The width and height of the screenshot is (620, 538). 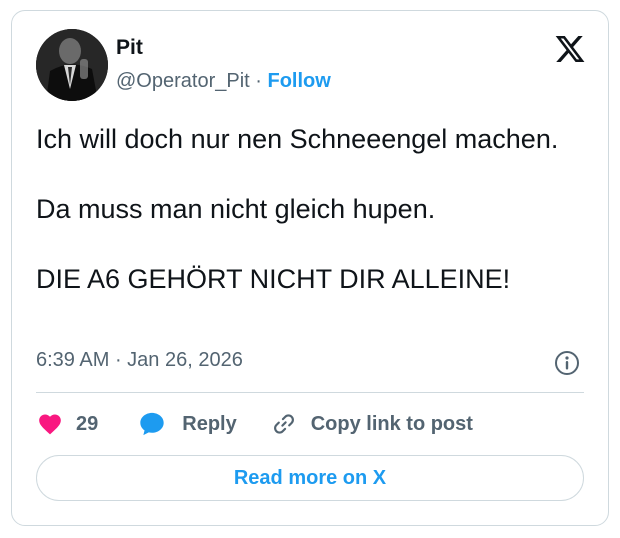 I want to click on post-date: Jan 26, 2026, so click(x=185, y=360).